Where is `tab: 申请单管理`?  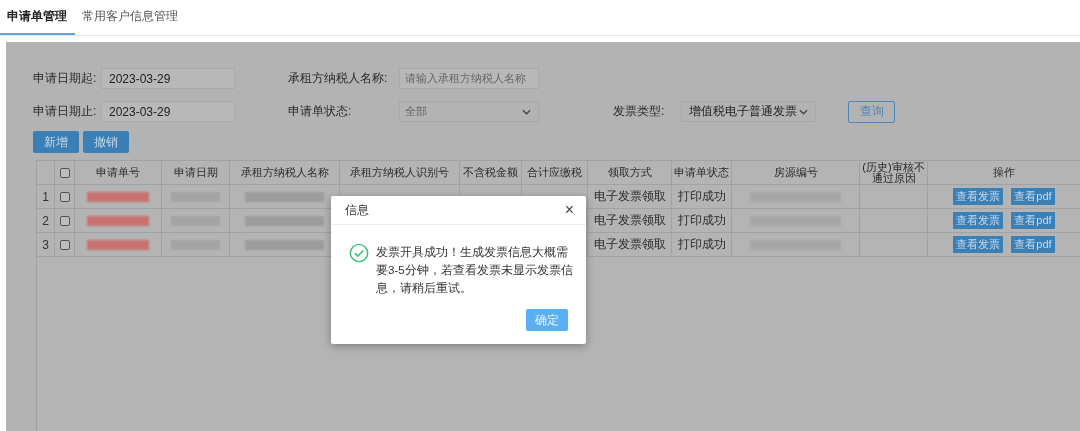 tab: 申请单管理 is located at coordinates (37, 21).